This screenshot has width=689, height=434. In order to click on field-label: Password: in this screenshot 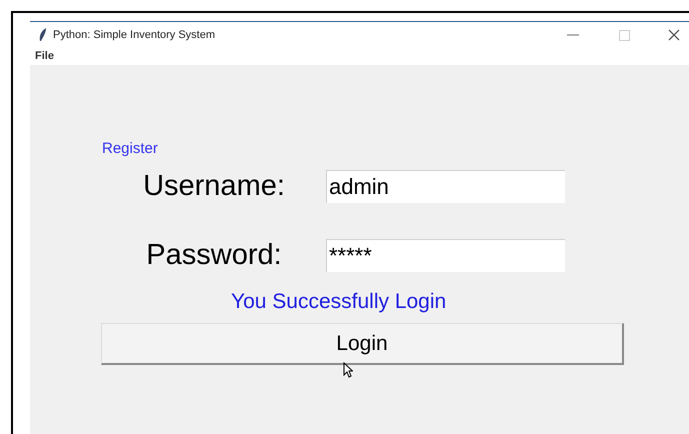, I will do `click(214, 255)`.